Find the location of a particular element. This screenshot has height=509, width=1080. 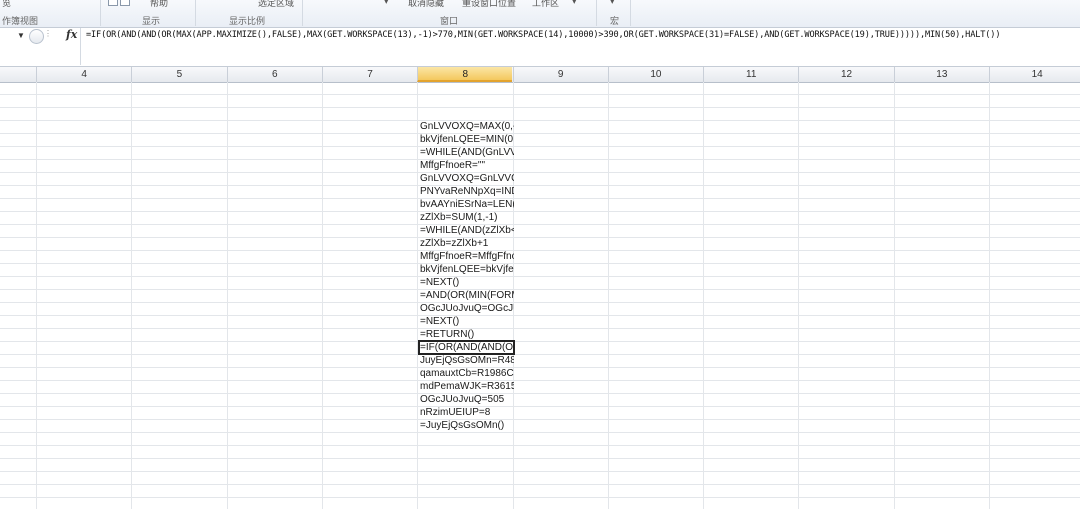

cell: OGcJUoJvuQ=505 is located at coordinates (466, 399).